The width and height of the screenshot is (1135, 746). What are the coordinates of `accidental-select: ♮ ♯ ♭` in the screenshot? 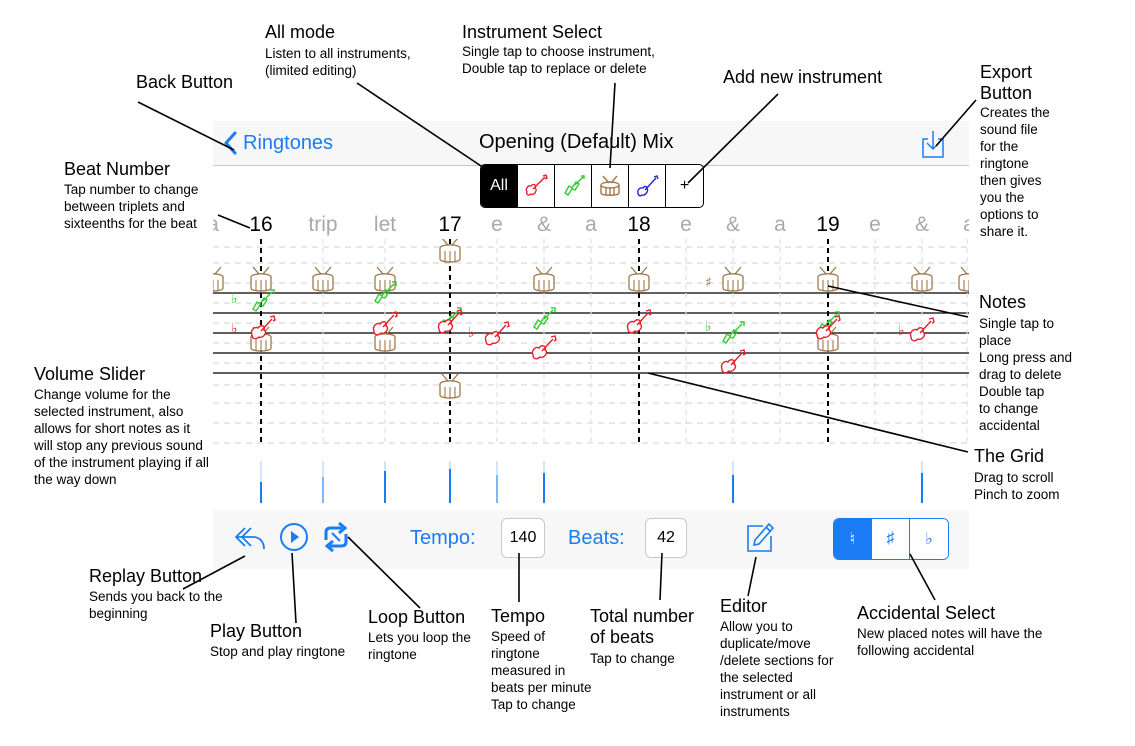 It's located at (891, 539).